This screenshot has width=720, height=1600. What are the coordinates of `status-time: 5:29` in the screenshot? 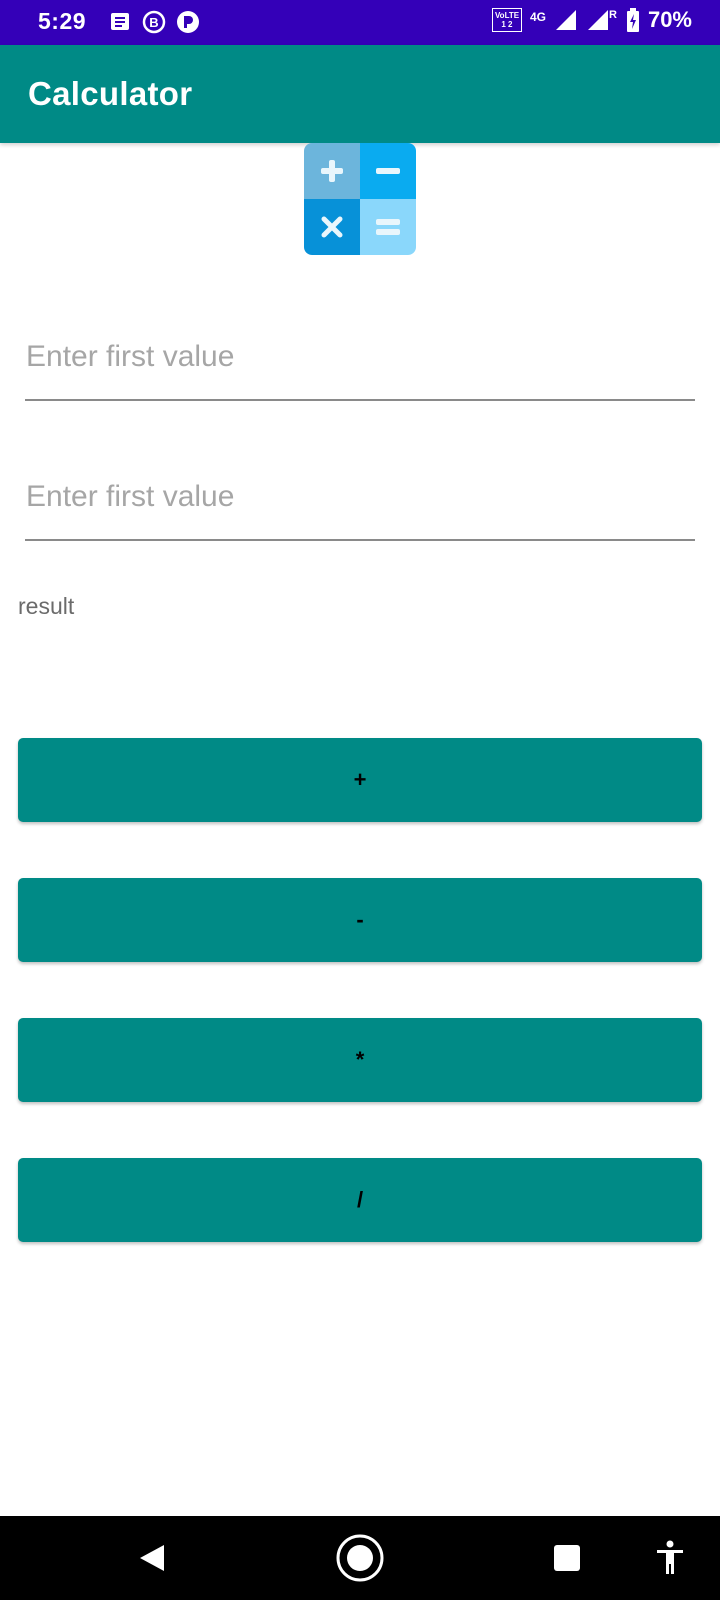 It's located at (62, 21).